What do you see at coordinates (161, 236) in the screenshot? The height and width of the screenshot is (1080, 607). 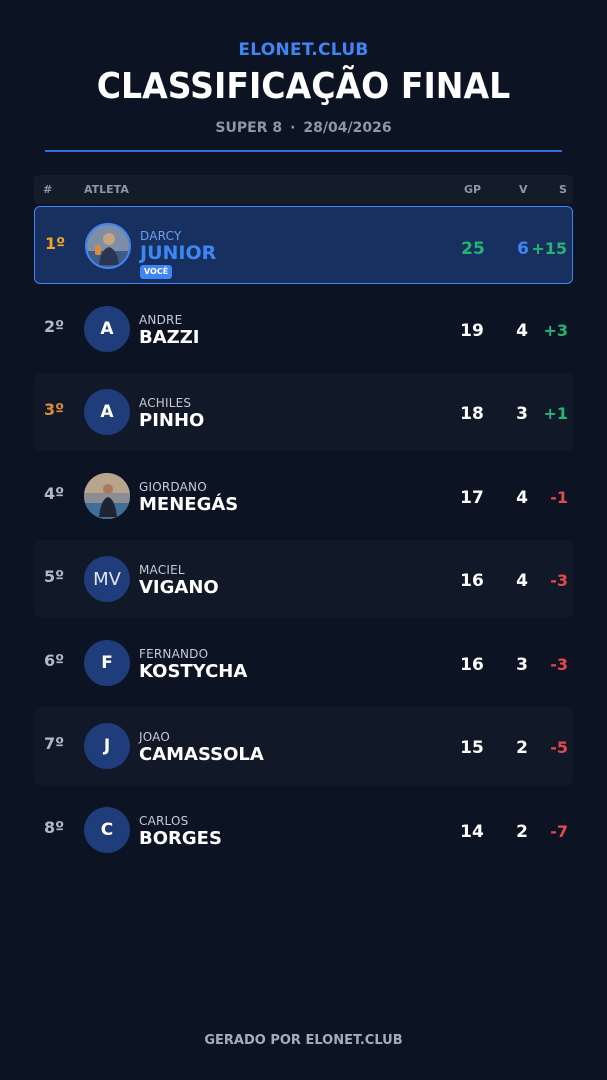 I see `athlete-first-name: DARCY` at bounding box center [161, 236].